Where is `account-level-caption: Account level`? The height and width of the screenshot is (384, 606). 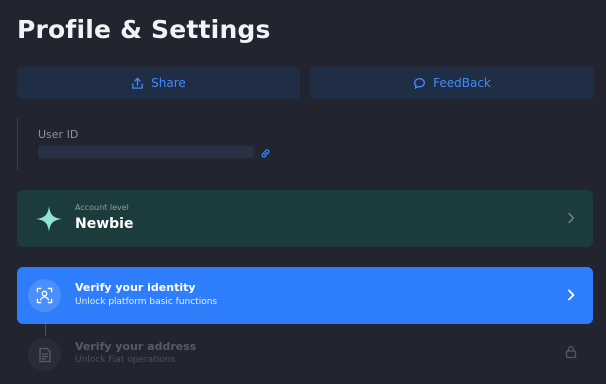 account-level-caption: Account level is located at coordinates (102, 207).